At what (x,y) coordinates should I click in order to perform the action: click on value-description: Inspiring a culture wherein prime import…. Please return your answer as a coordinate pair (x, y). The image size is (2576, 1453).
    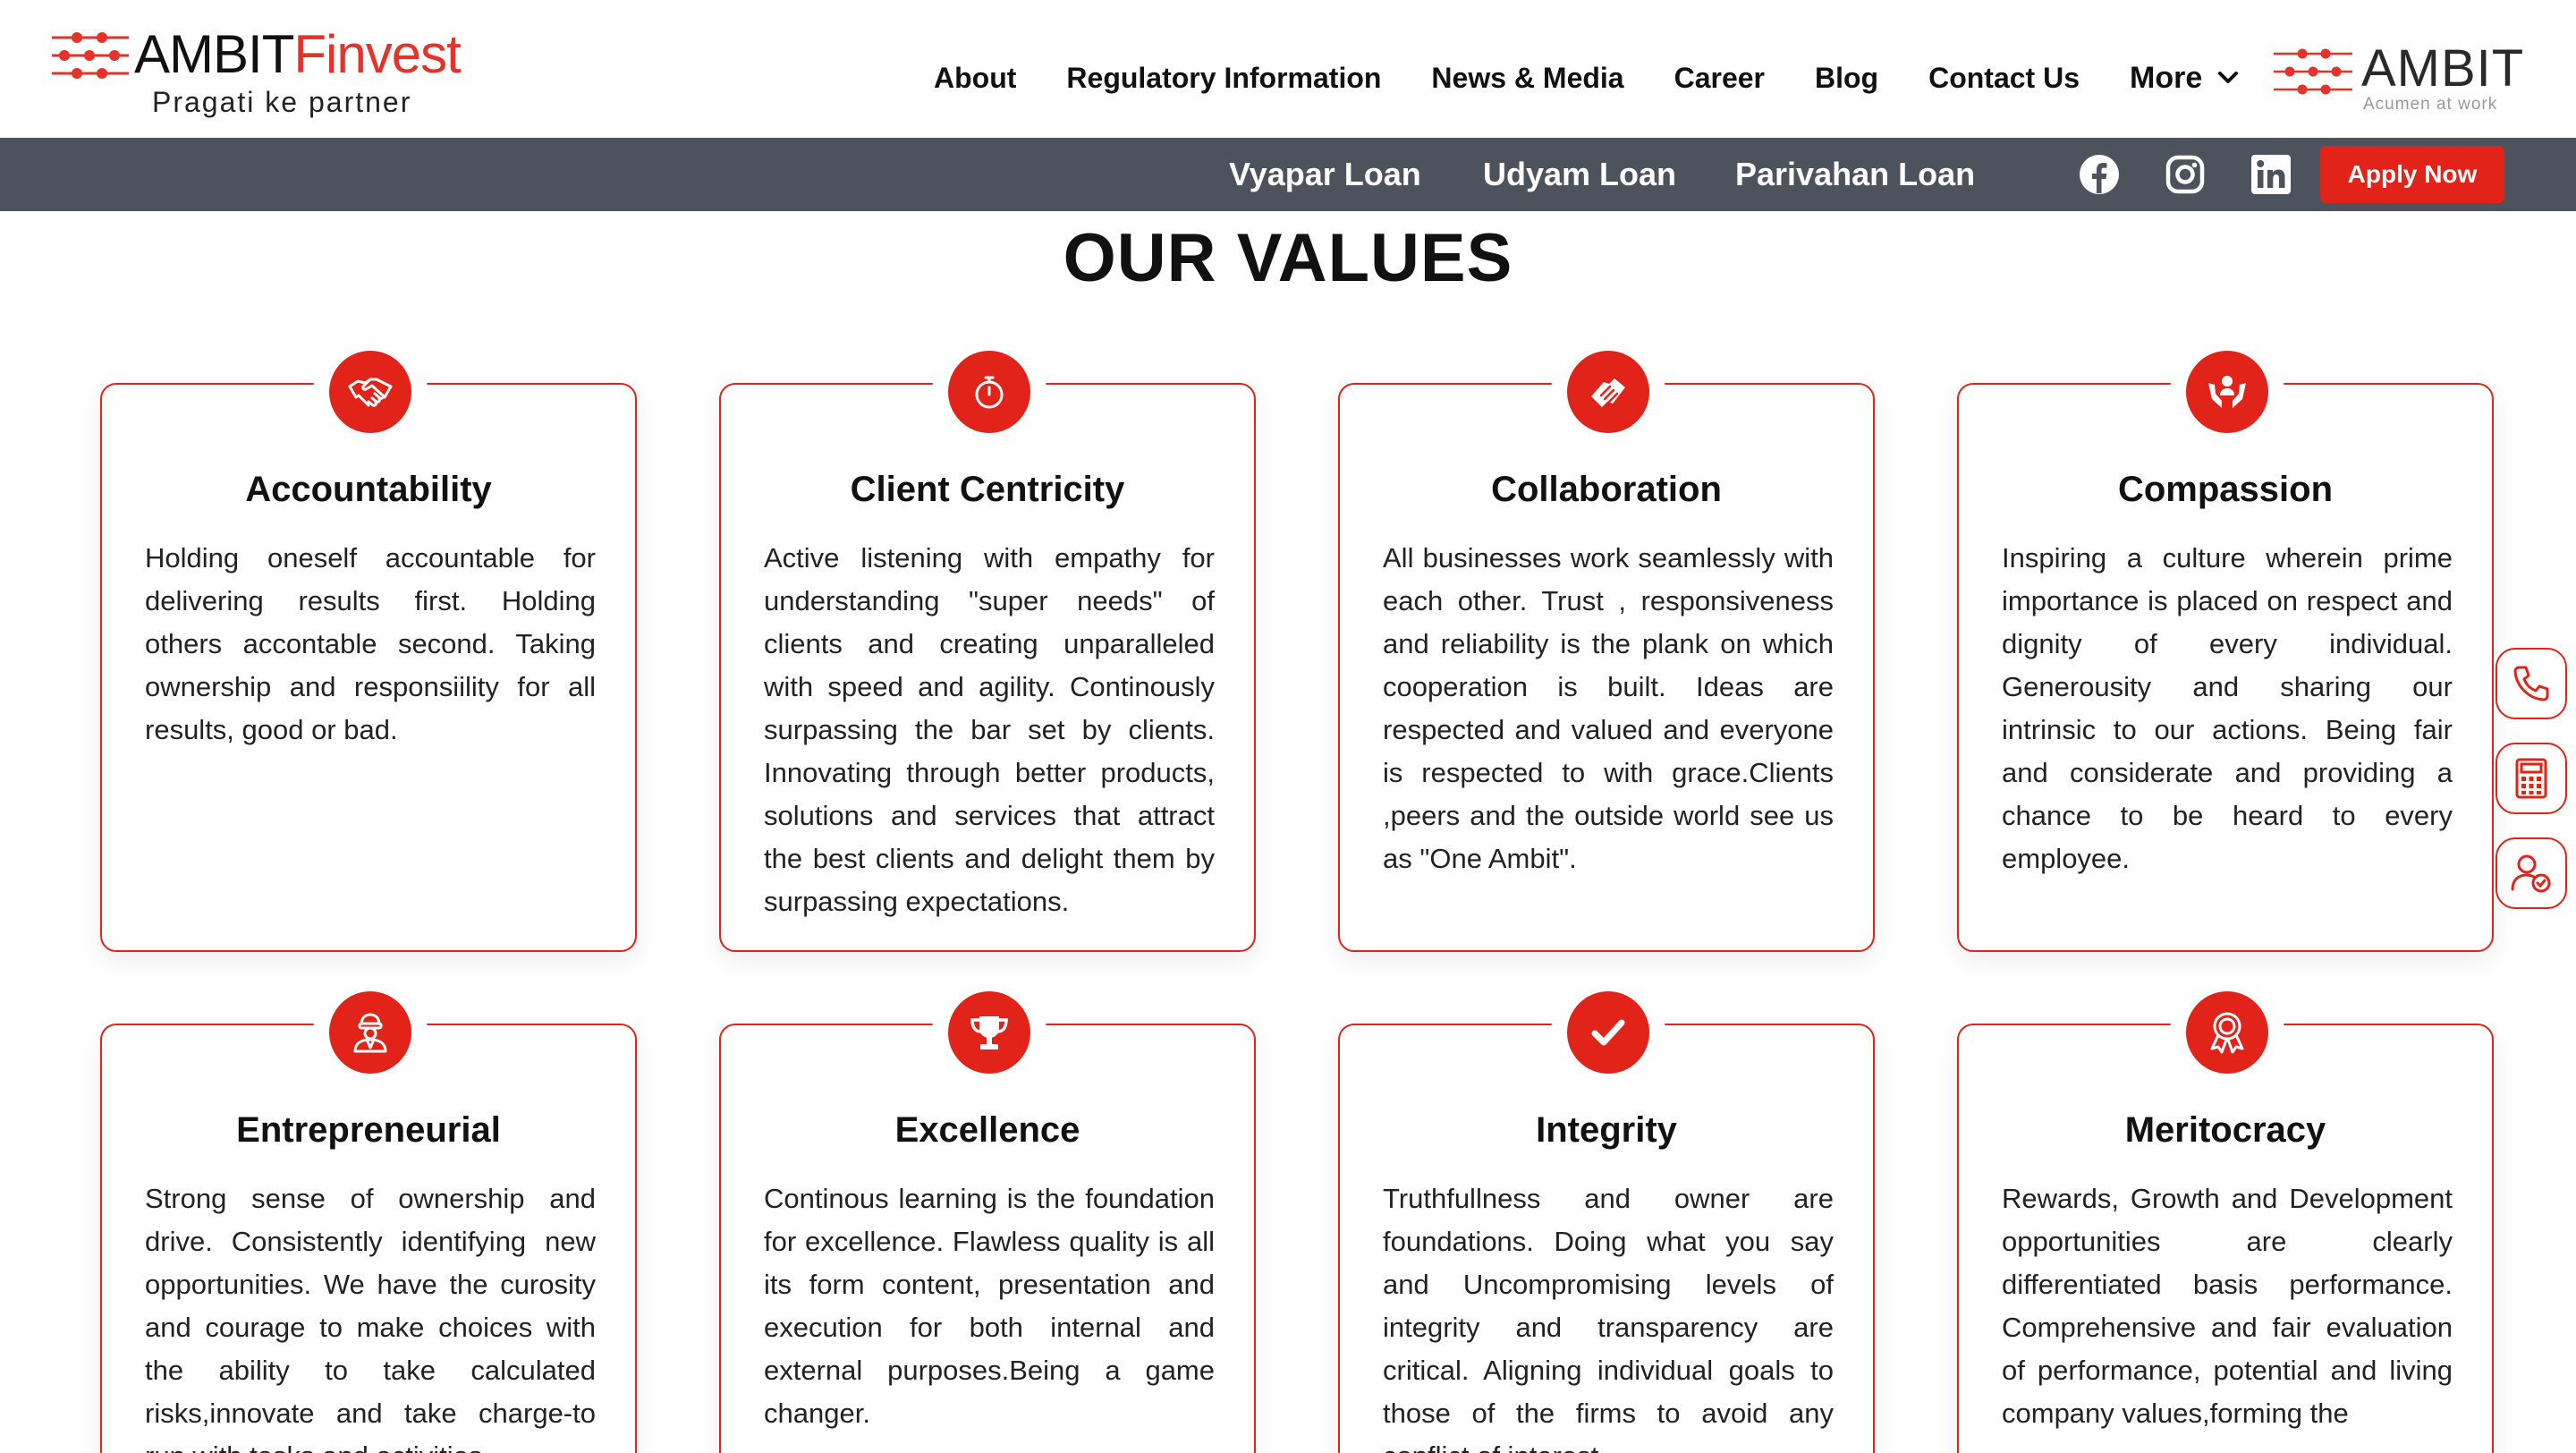
    Looking at the image, I should click on (2227, 708).